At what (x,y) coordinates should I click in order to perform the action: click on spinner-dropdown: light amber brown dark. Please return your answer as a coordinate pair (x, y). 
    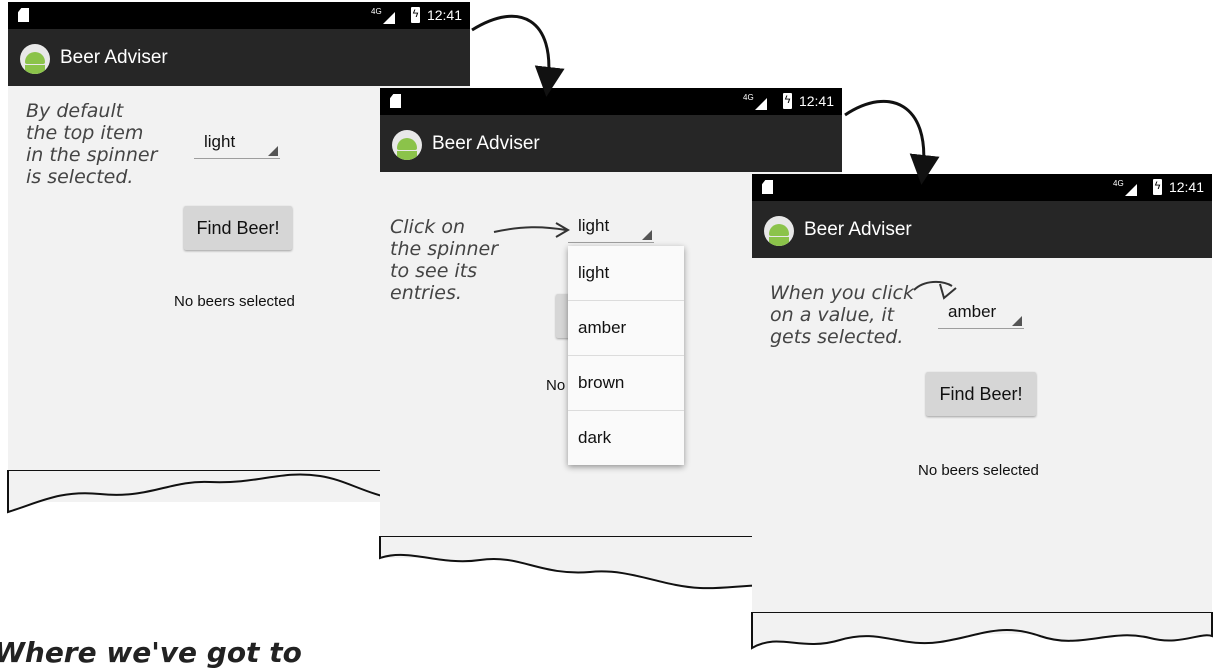
    Looking at the image, I should click on (626, 355).